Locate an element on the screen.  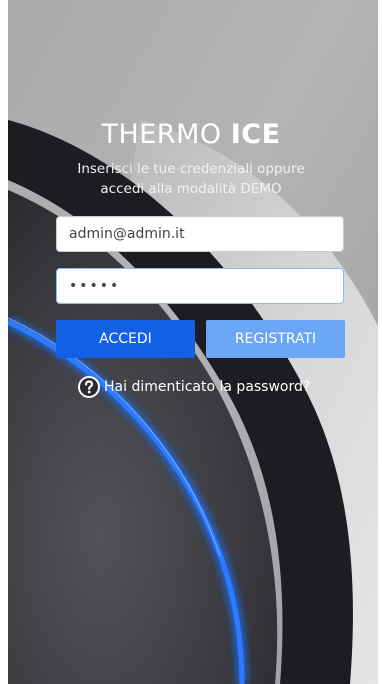
app-title-light: THERMO is located at coordinates (161, 134).